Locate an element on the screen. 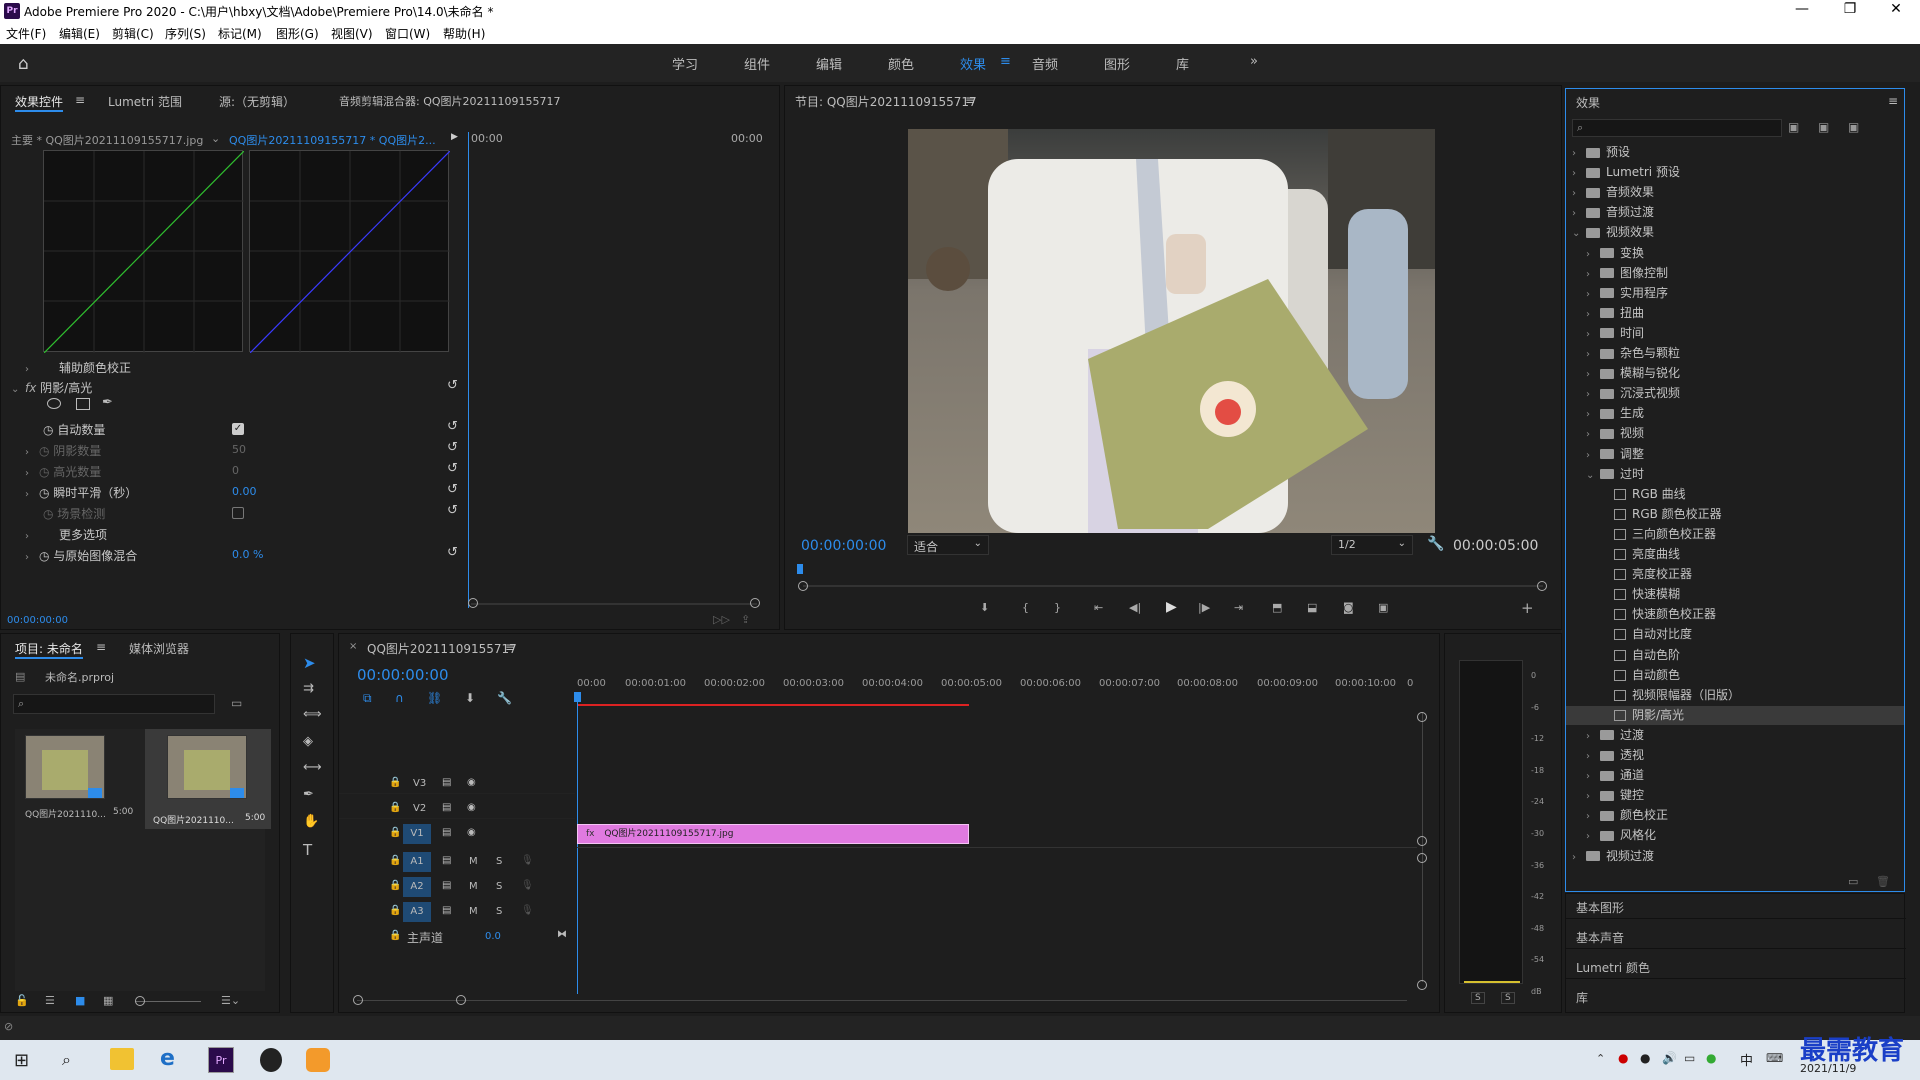 Image resolution: width=1920 pixels, height=1080 pixels. chevron-down-icon: ⌄ is located at coordinates (215, 138).